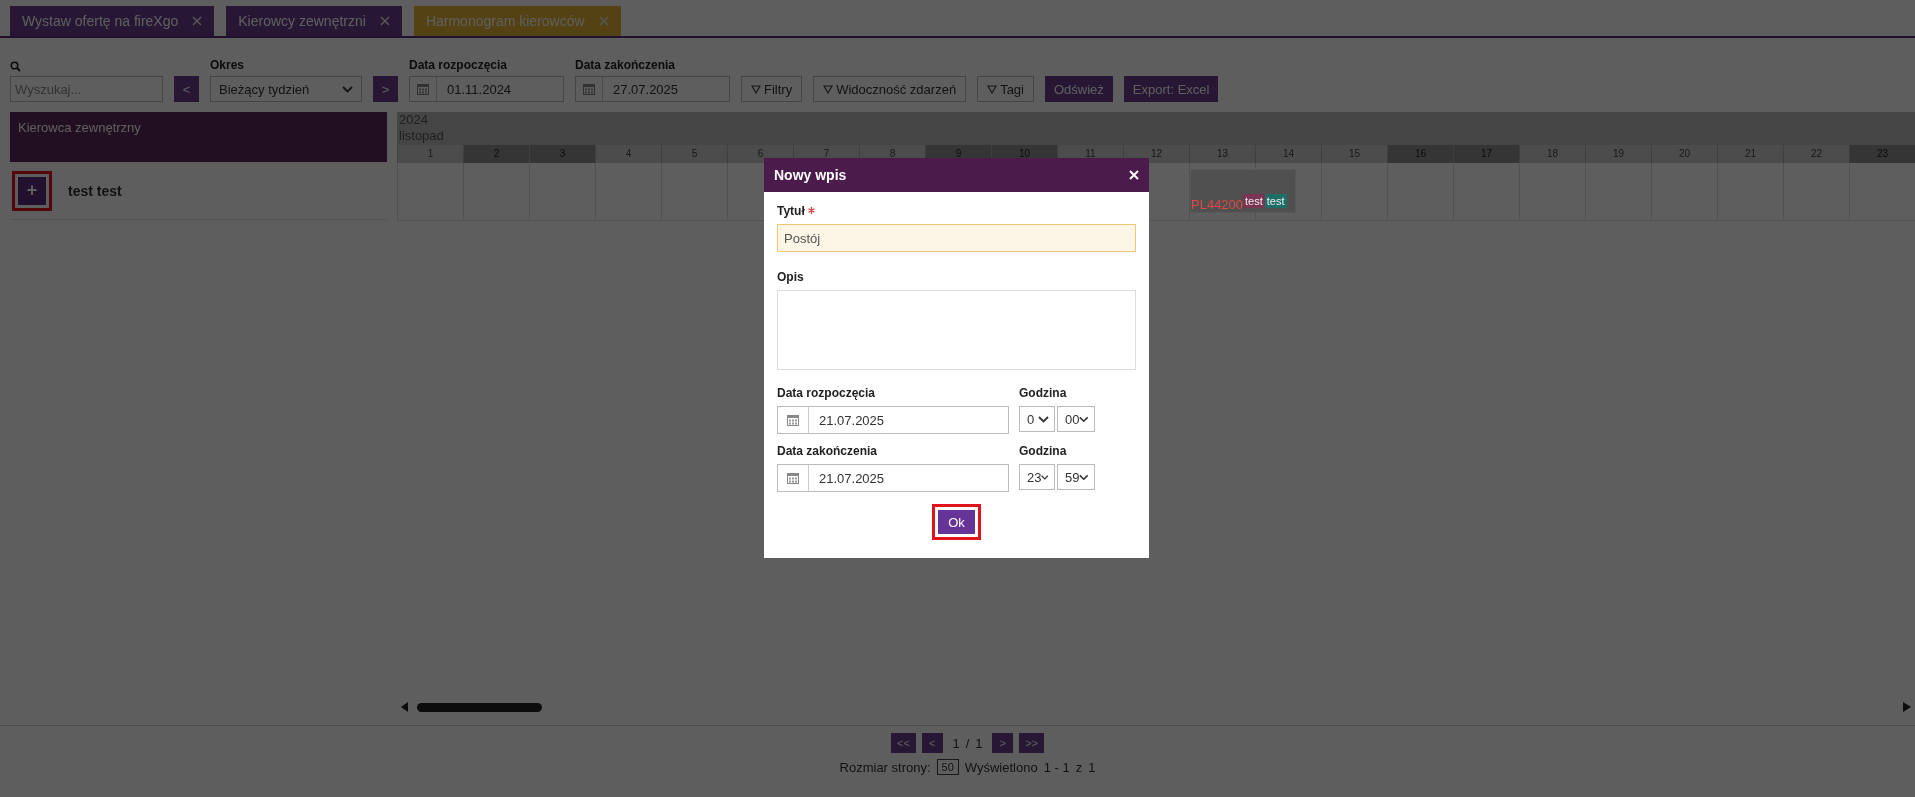  What do you see at coordinates (890, 89) in the screenshot?
I see `filter-button: Widoczność zdarzeń` at bounding box center [890, 89].